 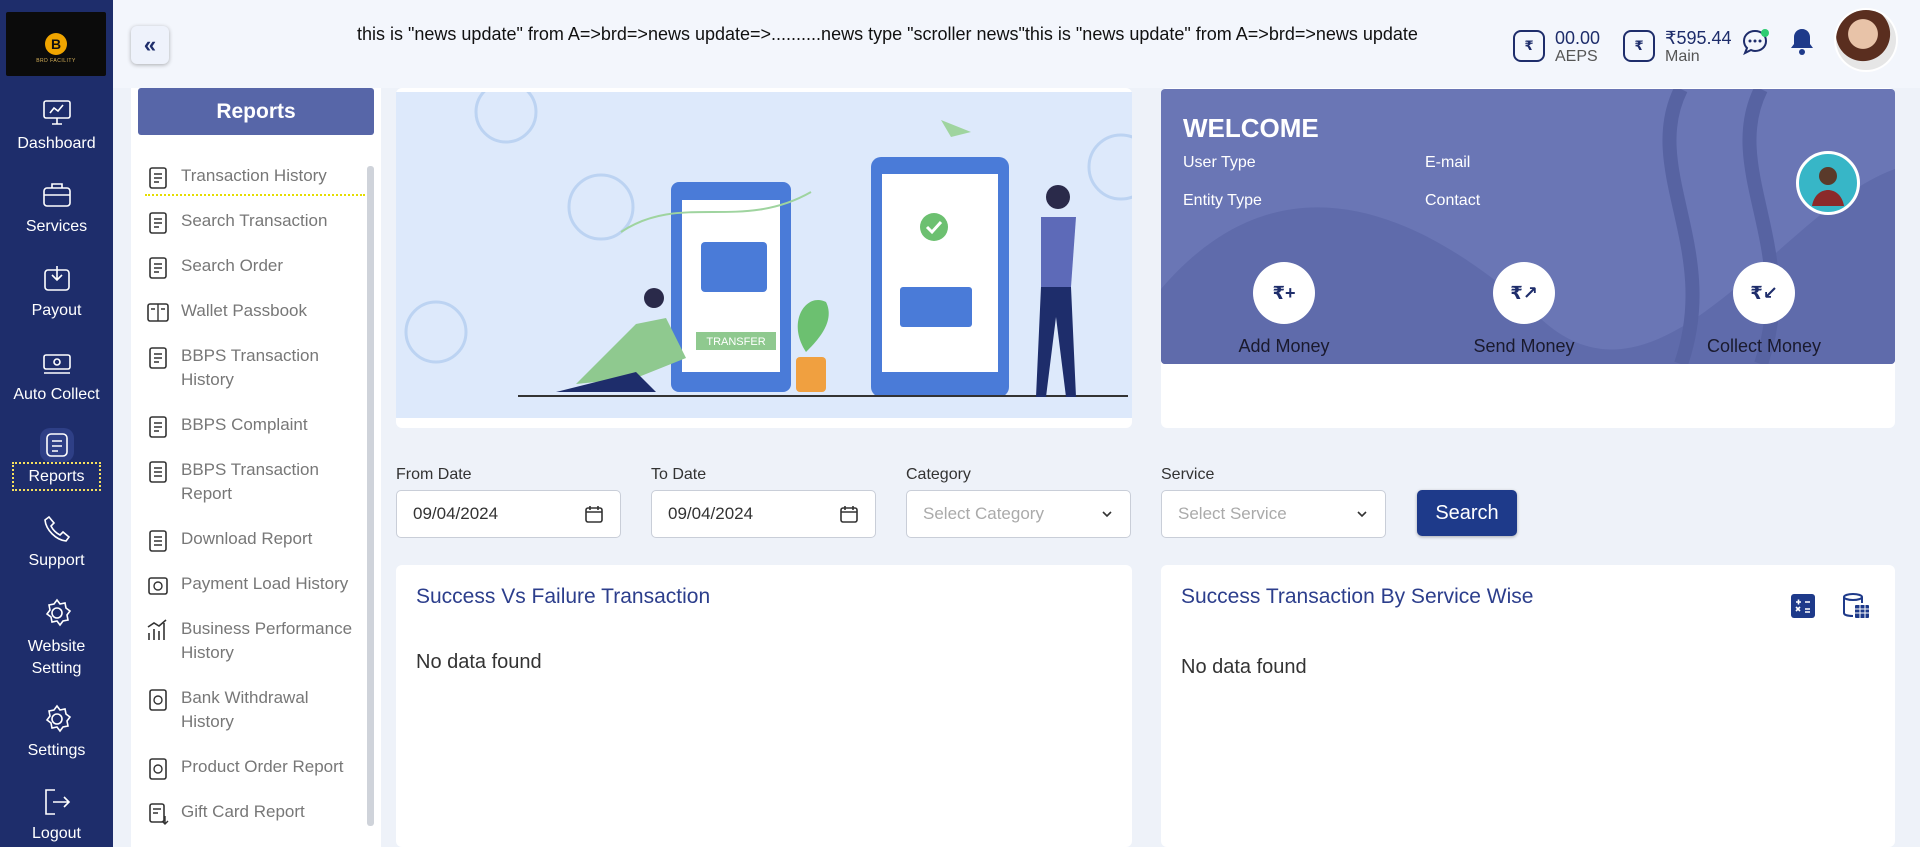 I want to click on bell-icon, so click(x=1802, y=41).